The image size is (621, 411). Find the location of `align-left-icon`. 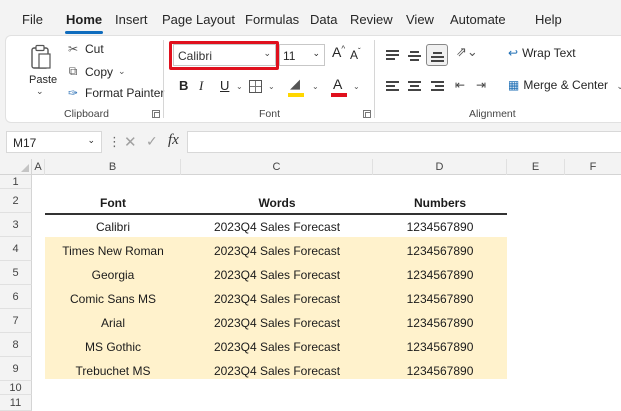

align-left-icon is located at coordinates (392, 86).